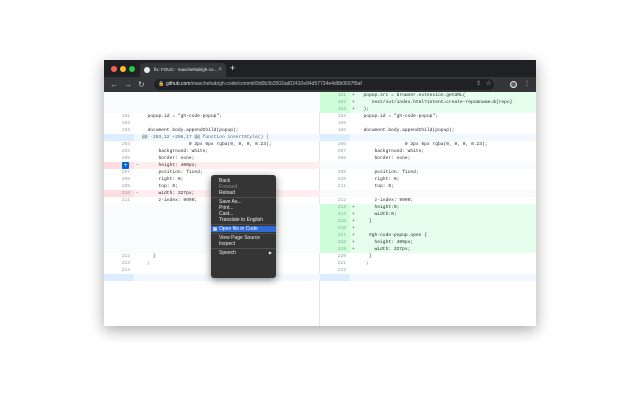 The width and height of the screenshot is (640, 400). Describe the element at coordinates (243, 193) in the screenshot. I see `menu-item-reload: Reload` at that location.